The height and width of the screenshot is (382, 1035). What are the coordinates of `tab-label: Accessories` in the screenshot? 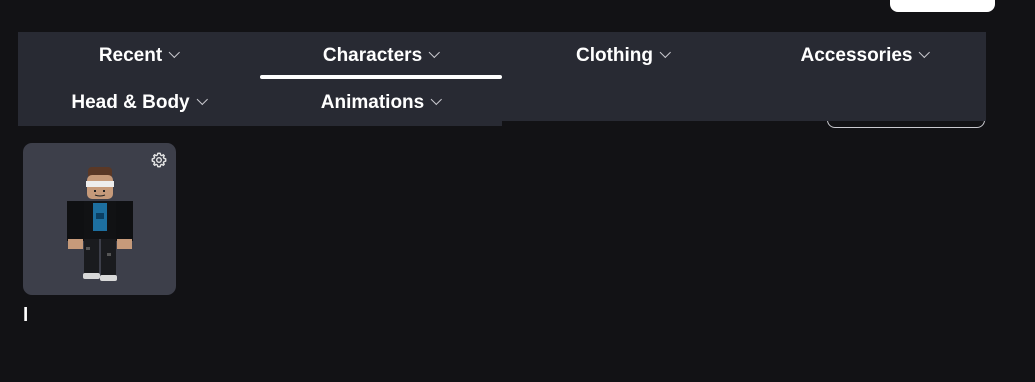 It's located at (856, 55).